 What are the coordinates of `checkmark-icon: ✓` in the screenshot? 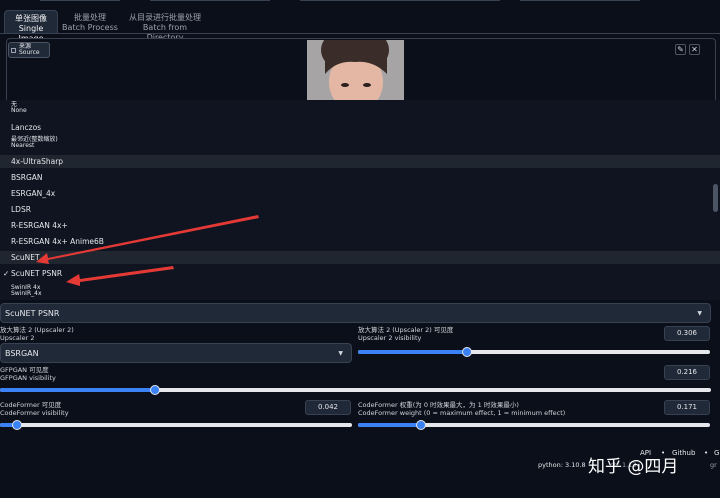 It's located at (6, 273).